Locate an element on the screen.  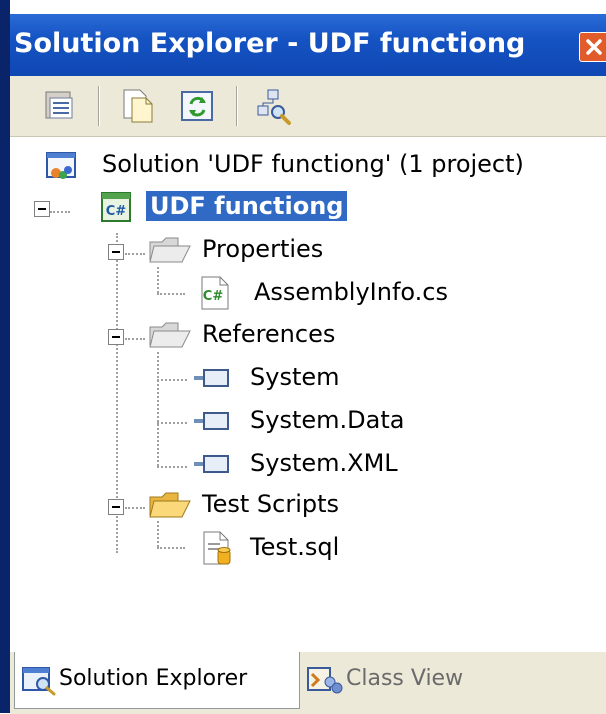
tree-item-reference: System is located at coordinates (308, 378).